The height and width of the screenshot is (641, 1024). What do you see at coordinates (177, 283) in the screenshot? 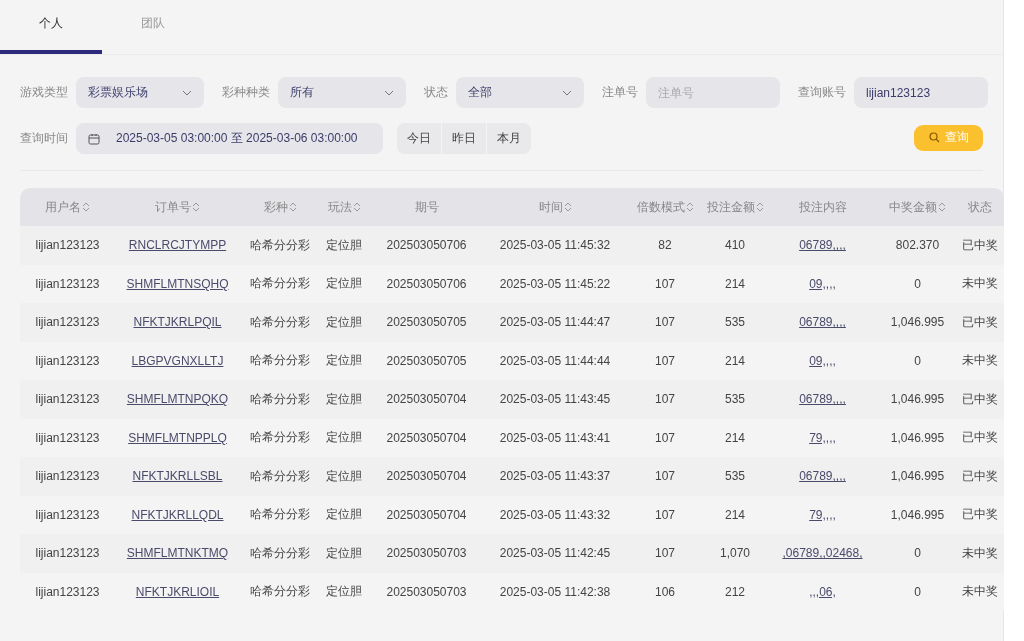
I see `table-link: SHMFLMTNSQHQ` at bounding box center [177, 283].